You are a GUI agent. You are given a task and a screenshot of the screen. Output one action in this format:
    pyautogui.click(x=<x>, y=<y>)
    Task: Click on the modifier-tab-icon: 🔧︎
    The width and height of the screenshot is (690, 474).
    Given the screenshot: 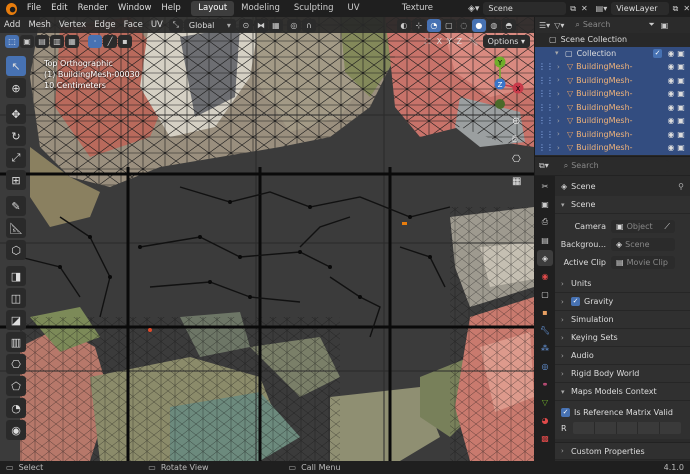 What is the action you would take?
    pyautogui.click(x=545, y=330)
    